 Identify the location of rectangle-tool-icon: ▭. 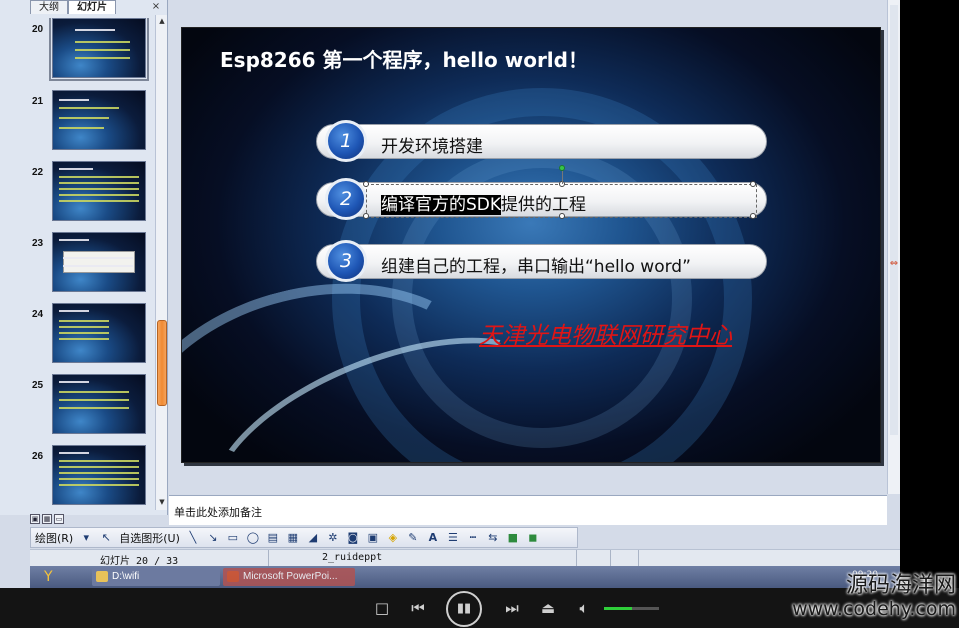
(233, 538).